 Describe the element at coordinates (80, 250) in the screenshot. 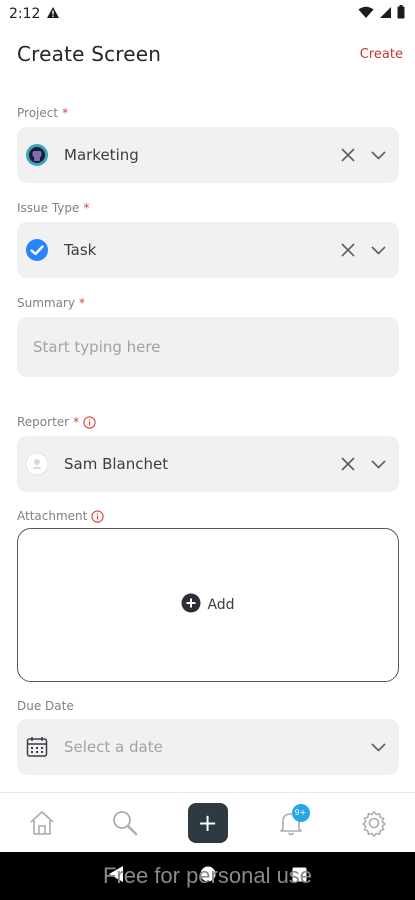

I see `issue-type-value: Task` at that location.